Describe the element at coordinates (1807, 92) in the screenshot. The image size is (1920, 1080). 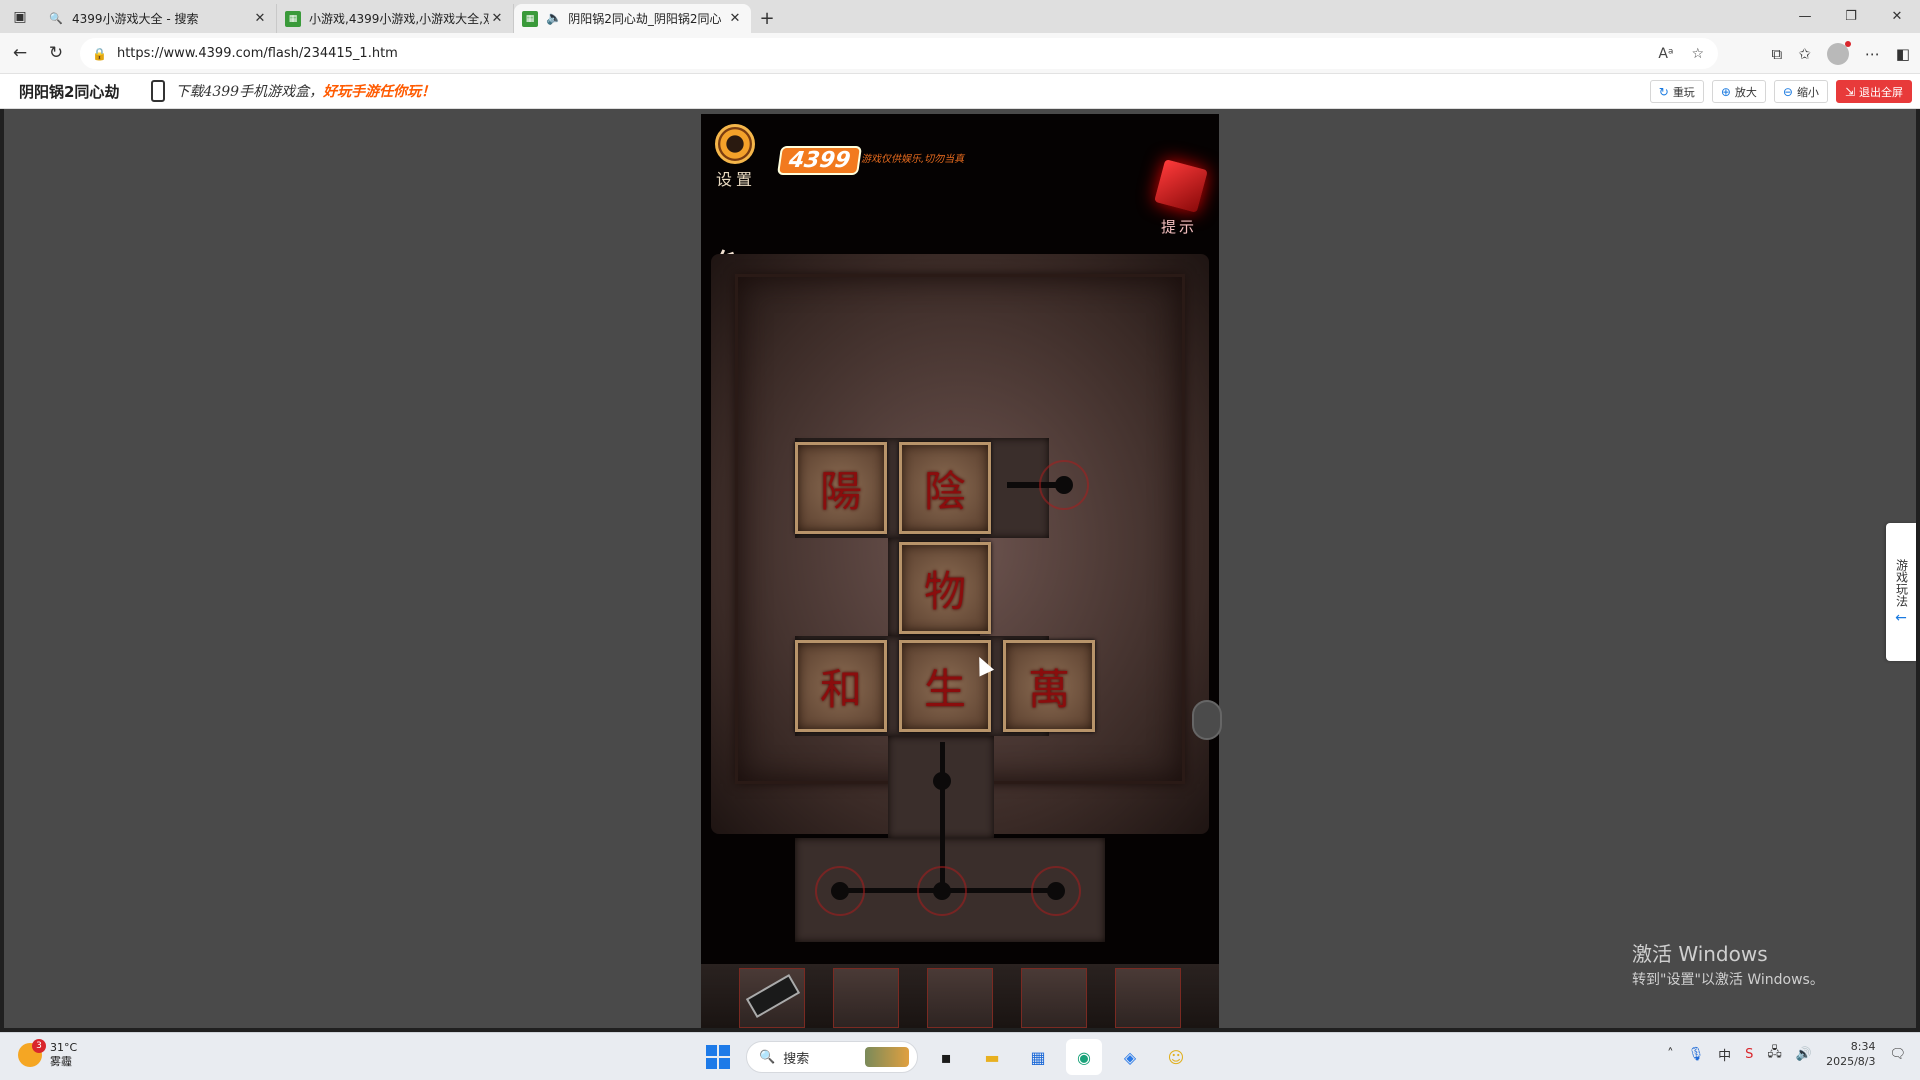
I see `zoom-out-label: 缩小` at that location.